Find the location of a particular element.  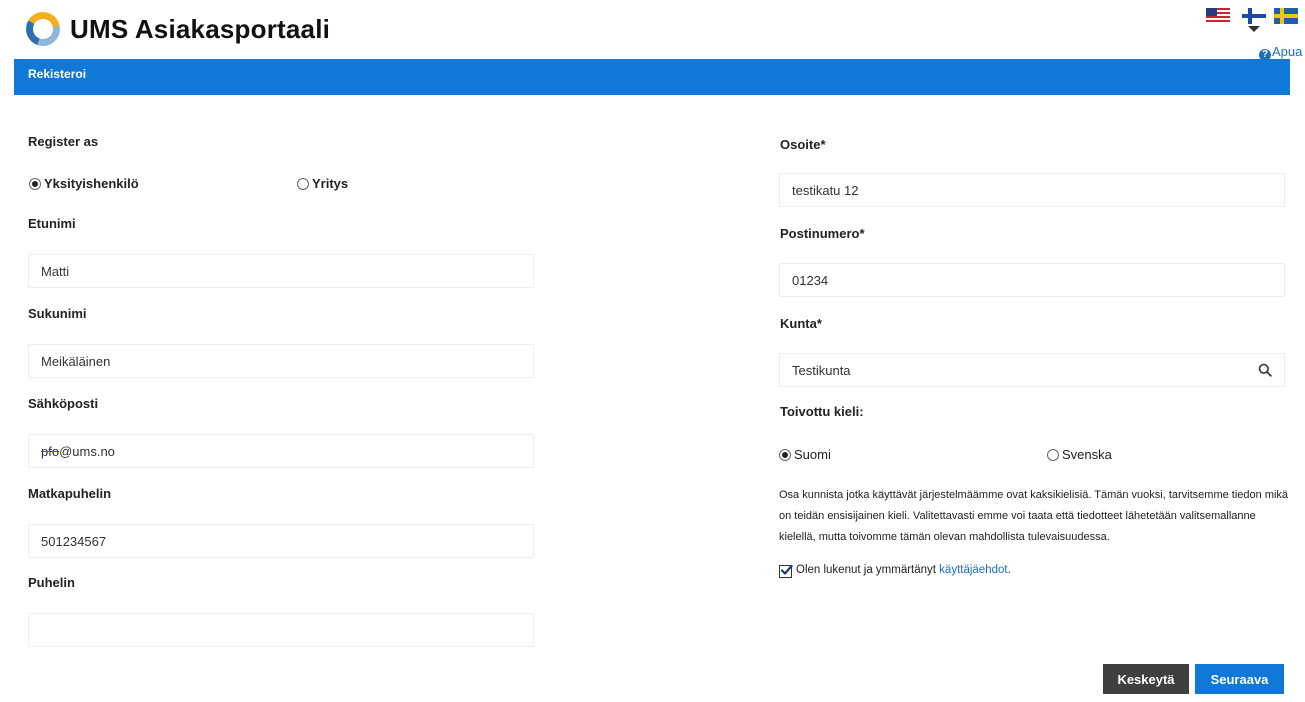

radio-language-swedish: Svenska is located at coordinates (1079, 454).